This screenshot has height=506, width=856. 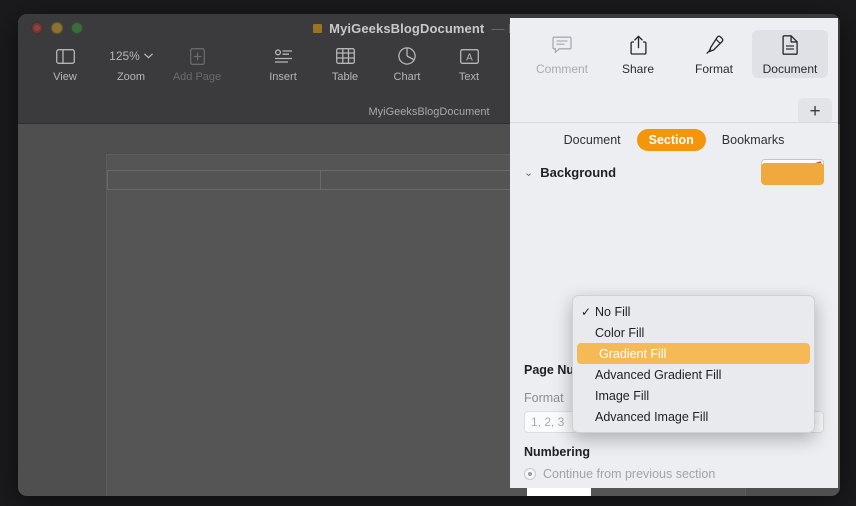 I want to click on menu-item-label: Gradient Fill, so click(x=633, y=353).